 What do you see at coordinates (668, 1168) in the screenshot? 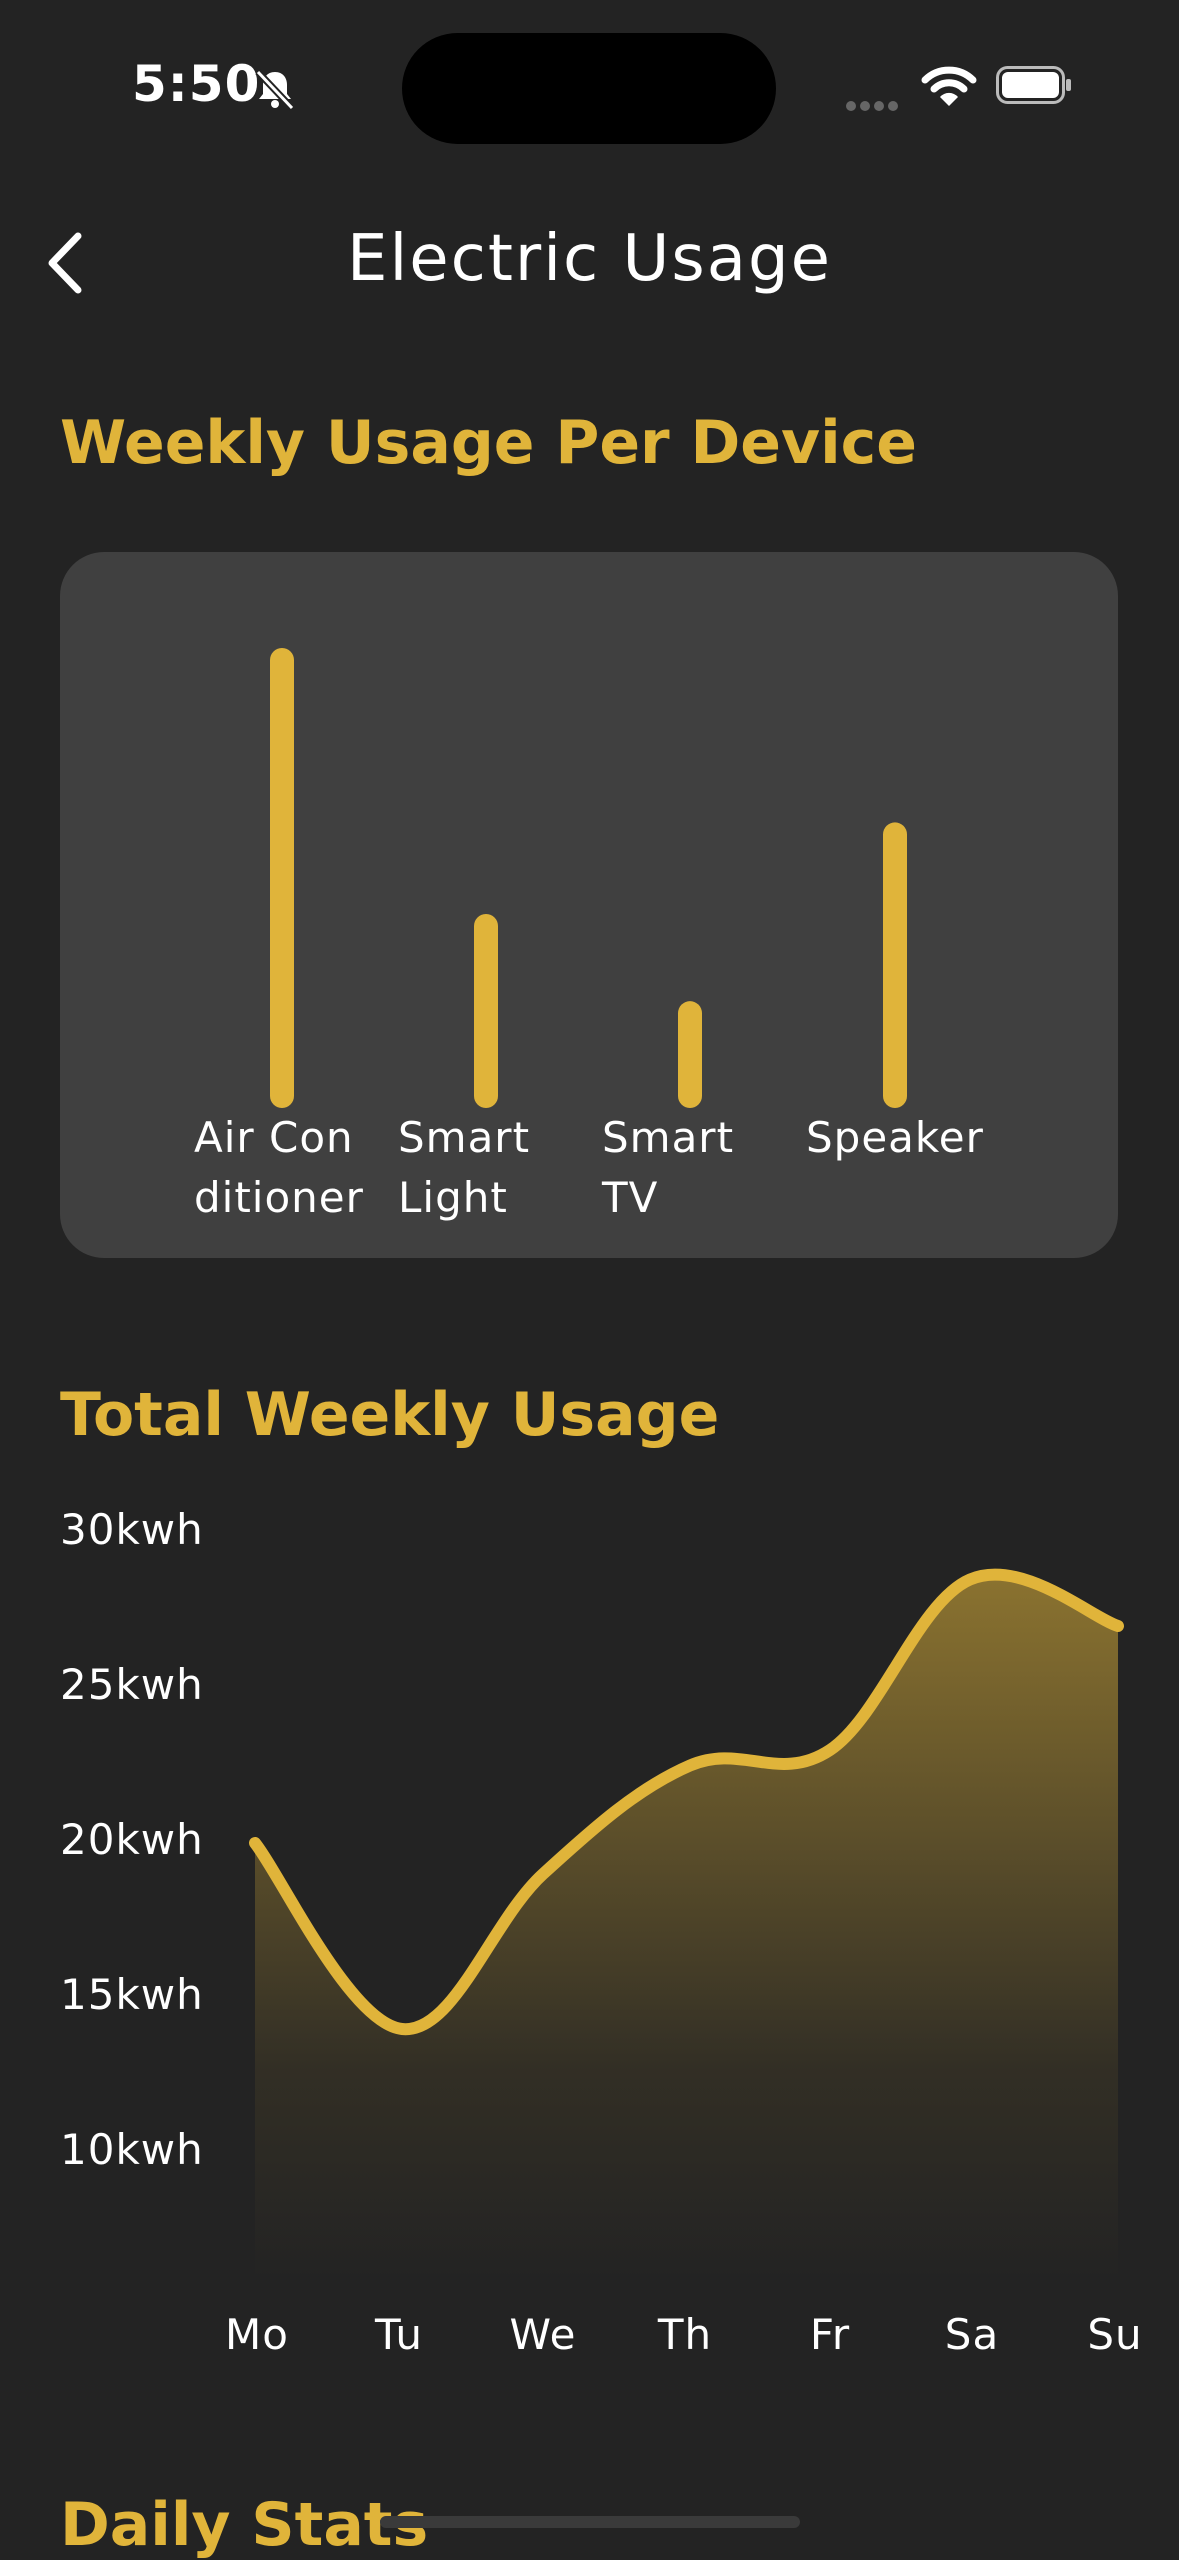
I see `bar-label: Smart TV` at bounding box center [668, 1168].